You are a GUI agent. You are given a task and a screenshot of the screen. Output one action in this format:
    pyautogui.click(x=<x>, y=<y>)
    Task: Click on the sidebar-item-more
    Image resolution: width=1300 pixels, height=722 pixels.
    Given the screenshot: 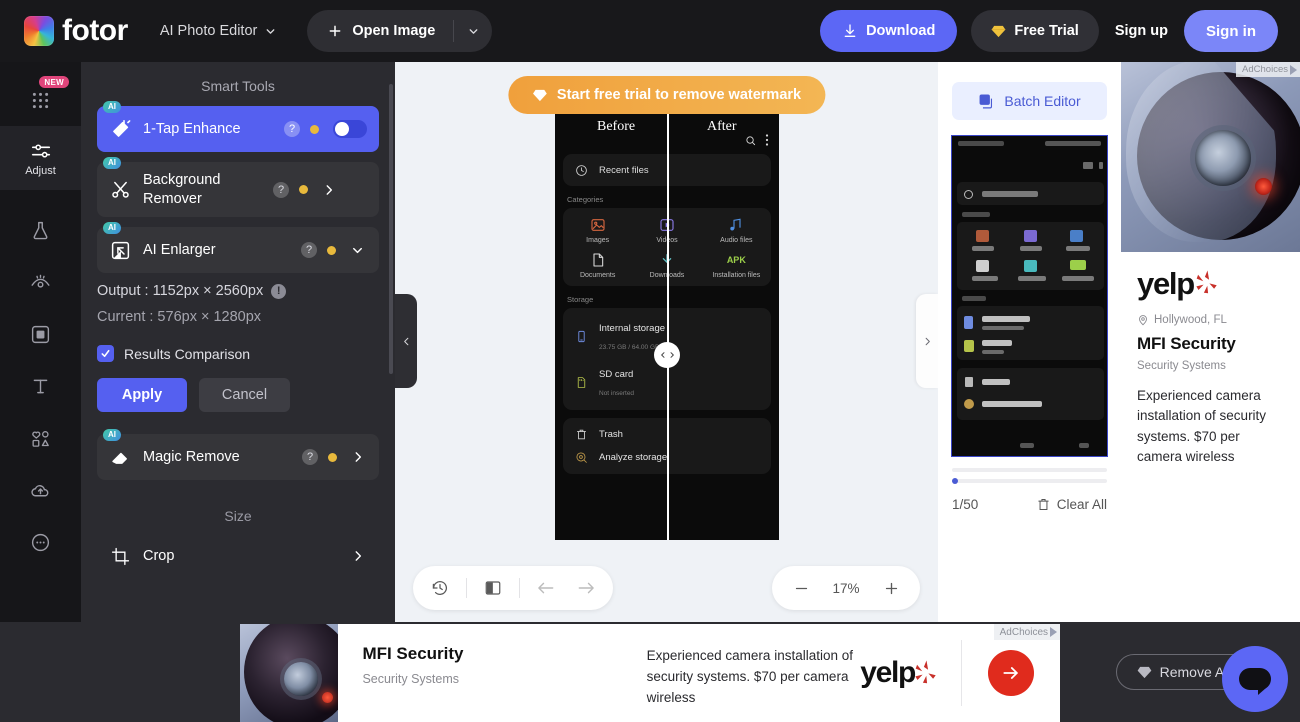 What is the action you would take?
    pyautogui.click(x=40, y=542)
    